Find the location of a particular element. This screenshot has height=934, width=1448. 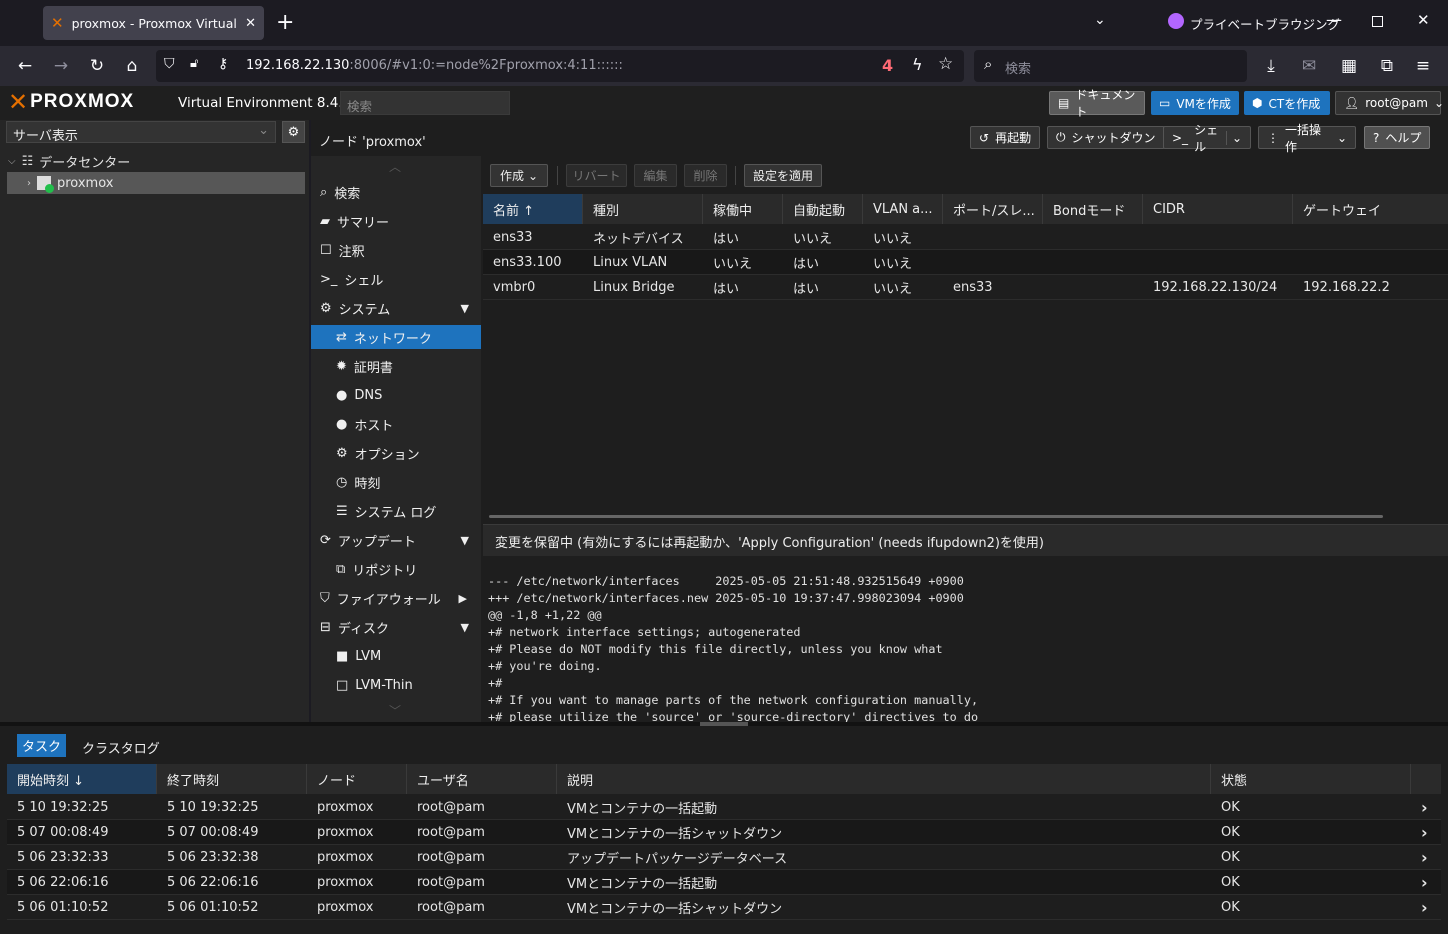

tracking-shield-icon: ⛉ is located at coordinates (169, 64).